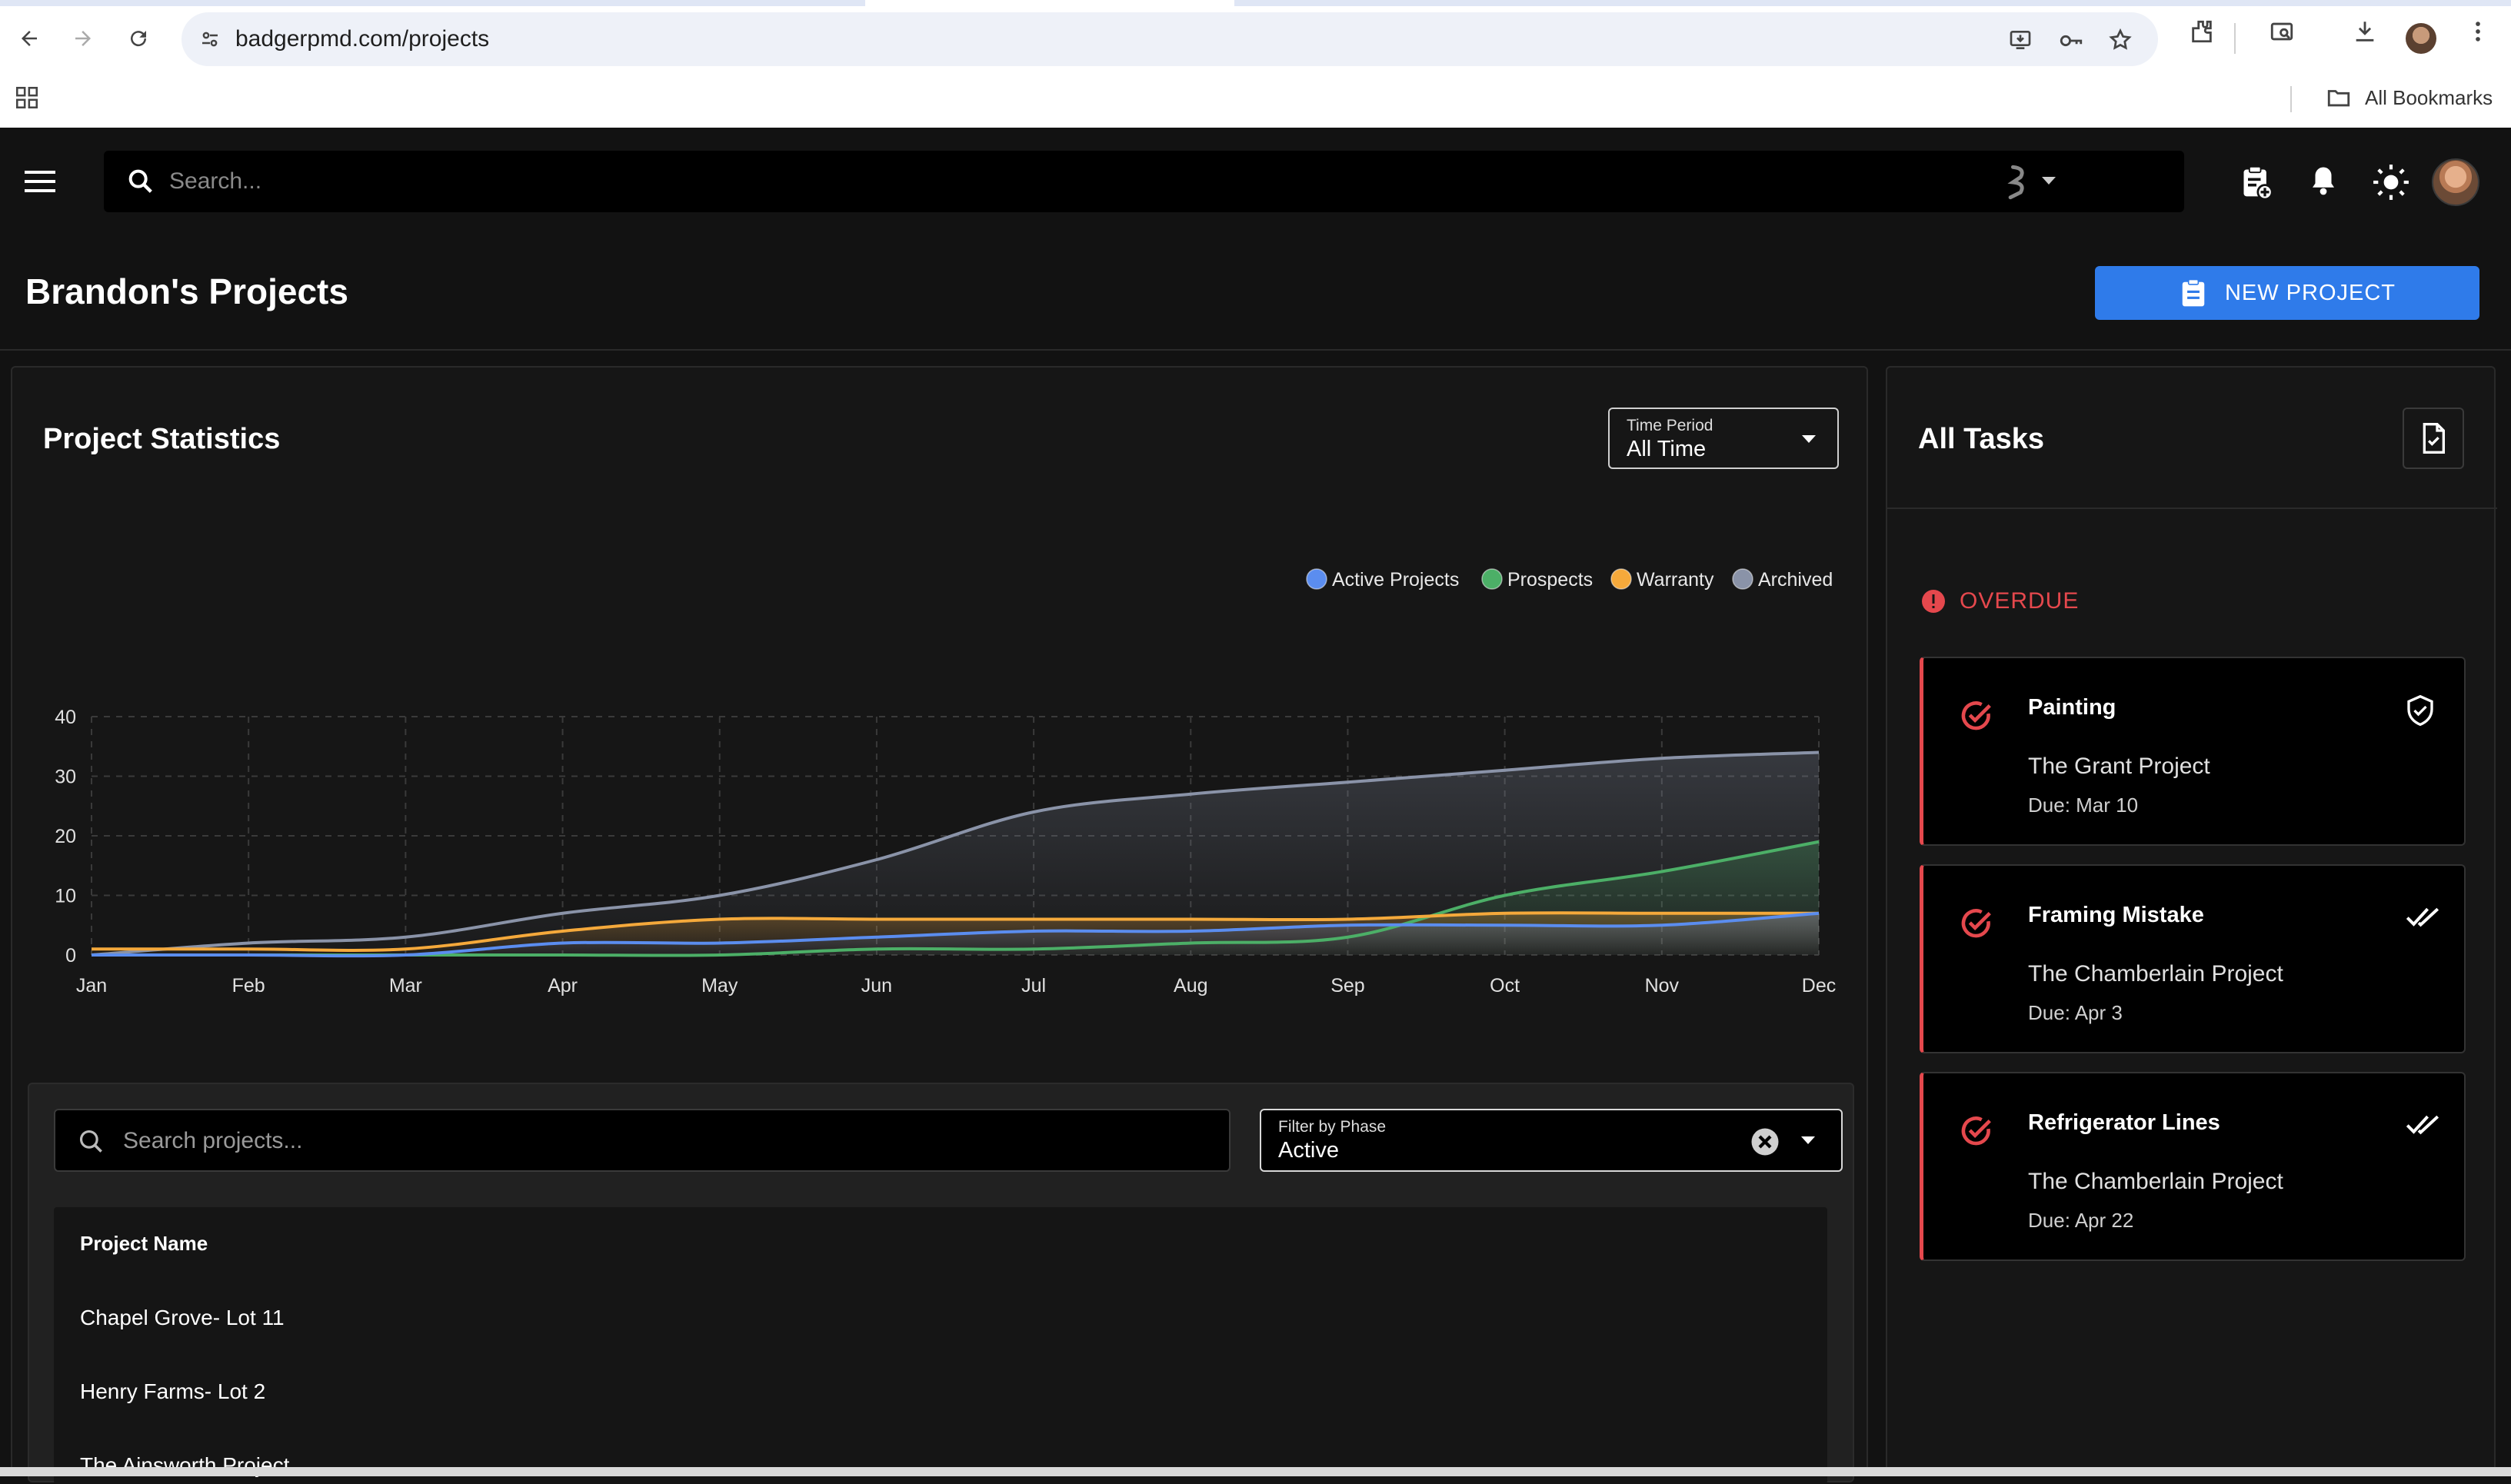  Describe the element at coordinates (876, 986) in the screenshot. I see `x-tick-label: Jun` at that location.